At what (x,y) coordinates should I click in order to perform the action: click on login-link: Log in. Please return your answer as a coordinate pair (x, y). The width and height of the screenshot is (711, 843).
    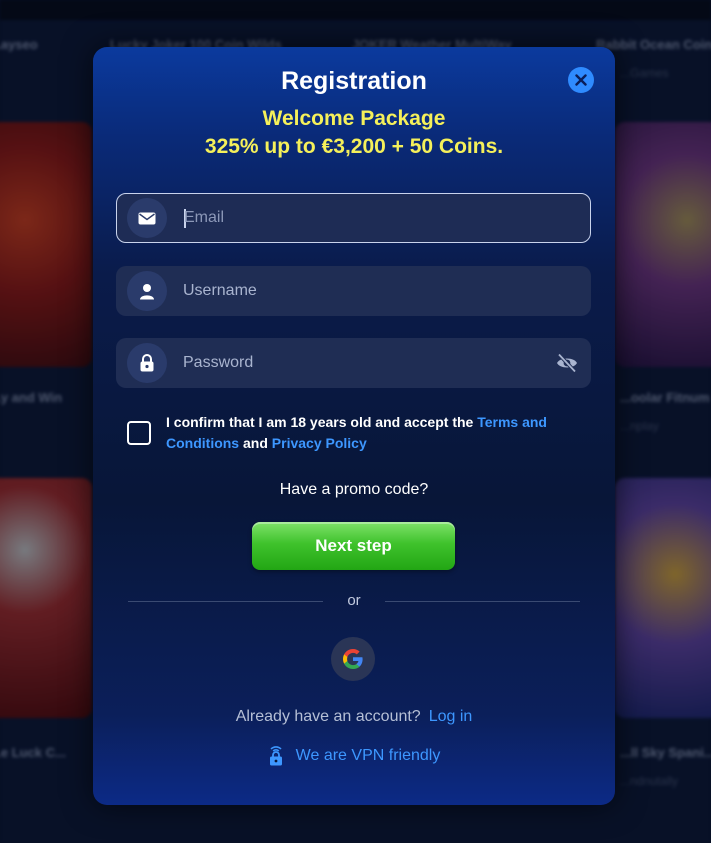
    Looking at the image, I should click on (451, 716).